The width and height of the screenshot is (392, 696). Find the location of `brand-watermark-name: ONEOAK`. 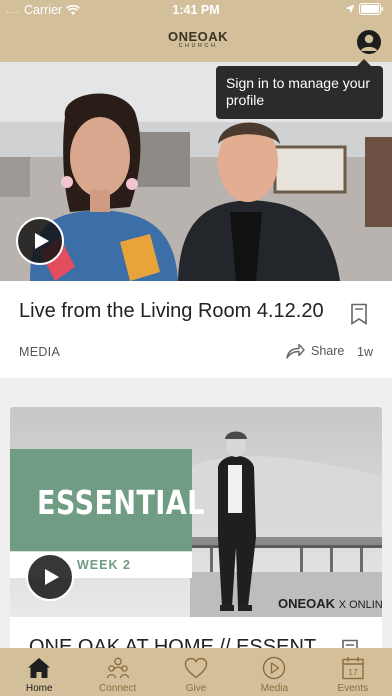

brand-watermark-name: ONEOAK is located at coordinates (307, 603).